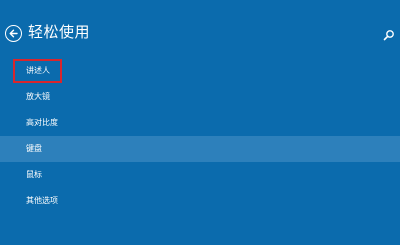 Image resolution: width=400 pixels, height=245 pixels. What do you see at coordinates (59, 32) in the screenshot?
I see `page-title: 轻松使用` at bounding box center [59, 32].